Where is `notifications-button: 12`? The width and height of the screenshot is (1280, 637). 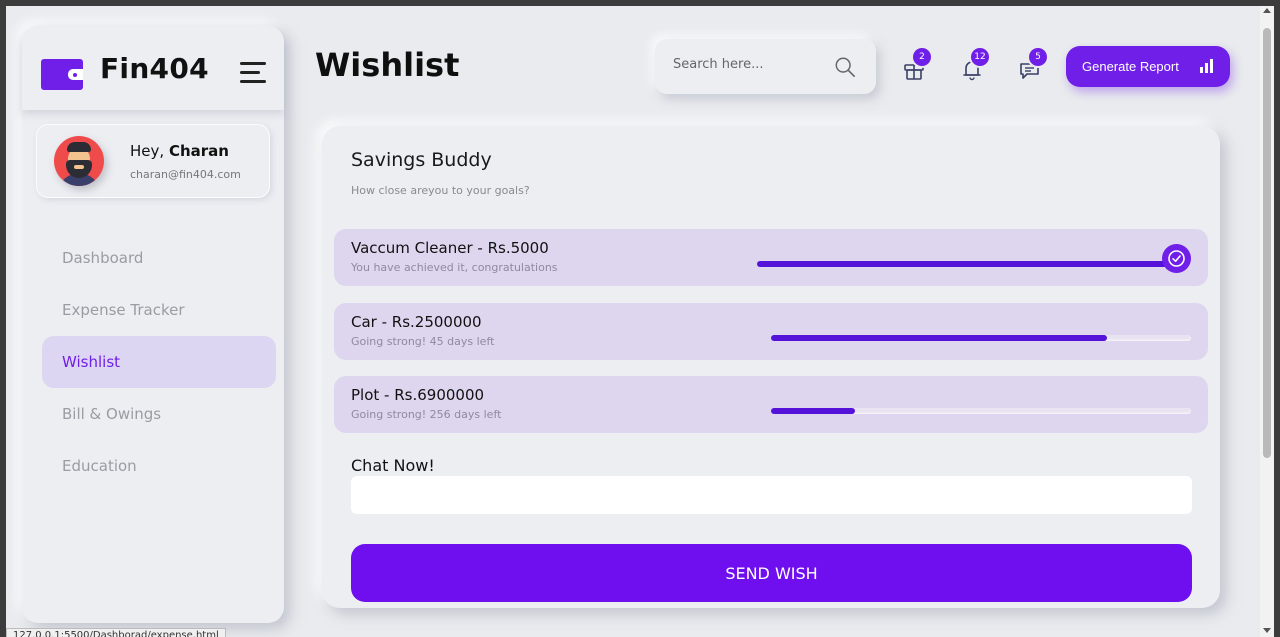 notifications-button: 12 is located at coordinates (974, 65).